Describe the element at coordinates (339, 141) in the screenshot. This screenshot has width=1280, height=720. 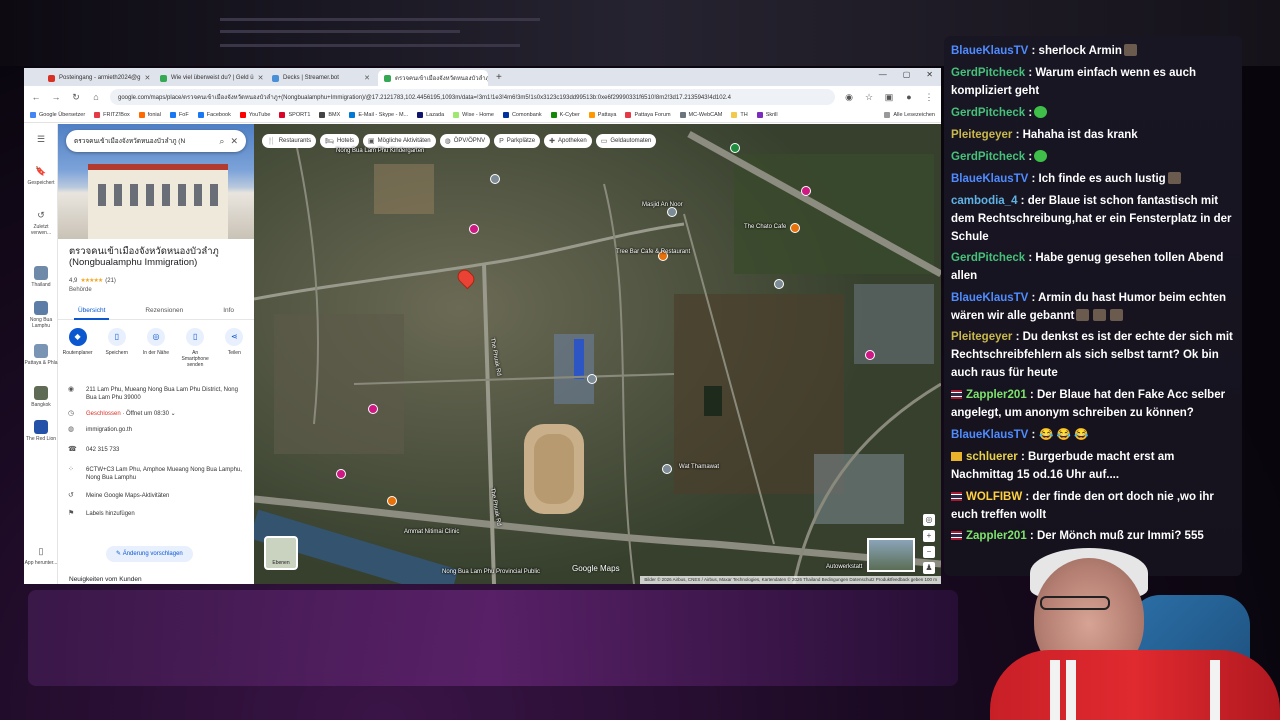
I see `chip-hotels: 🛏 Hotels` at that location.